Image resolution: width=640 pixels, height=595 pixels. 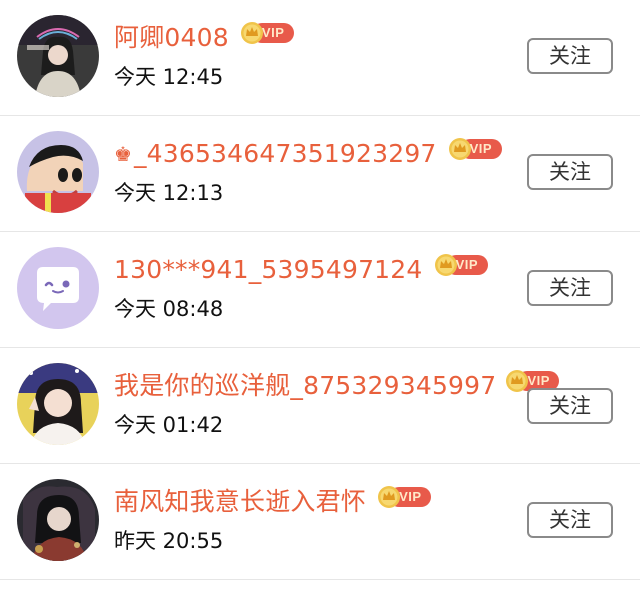 What do you see at coordinates (169, 193) in the screenshot?
I see `follow-time: 今天 12:13` at bounding box center [169, 193].